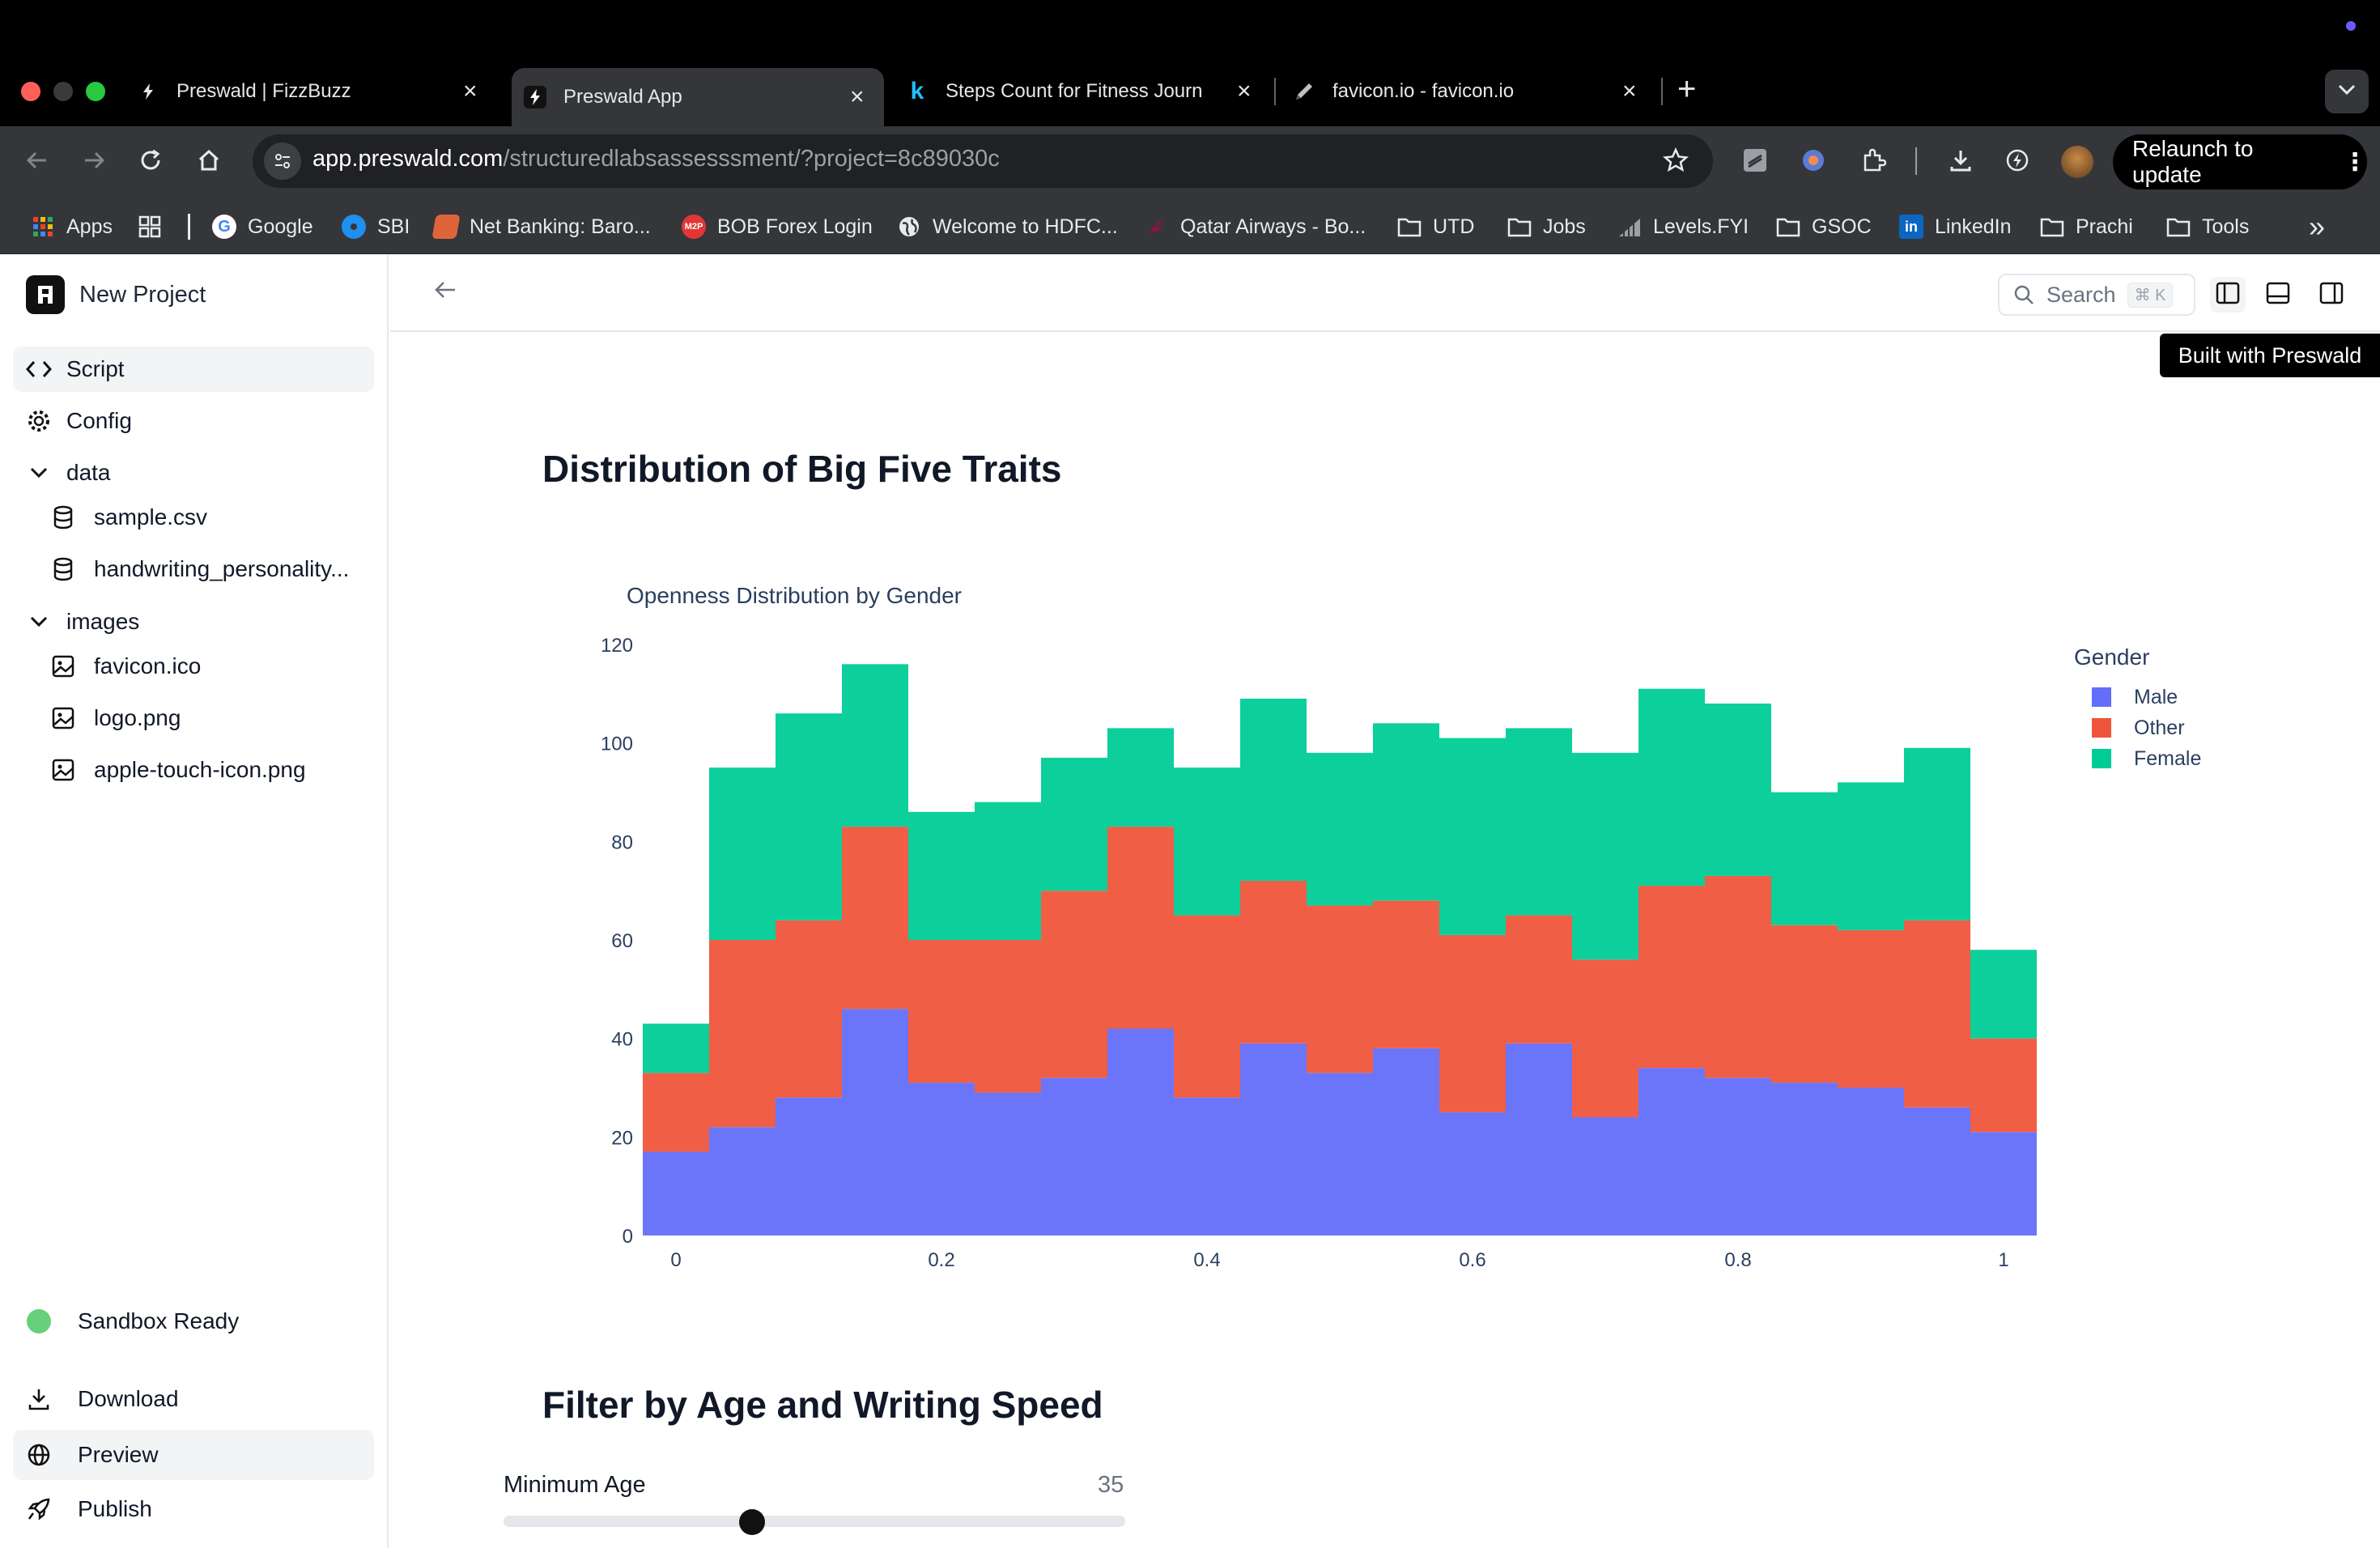  What do you see at coordinates (262, 226) in the screenshot?
I see `bookmark-google: G Google` at bounding box center [262, 226].